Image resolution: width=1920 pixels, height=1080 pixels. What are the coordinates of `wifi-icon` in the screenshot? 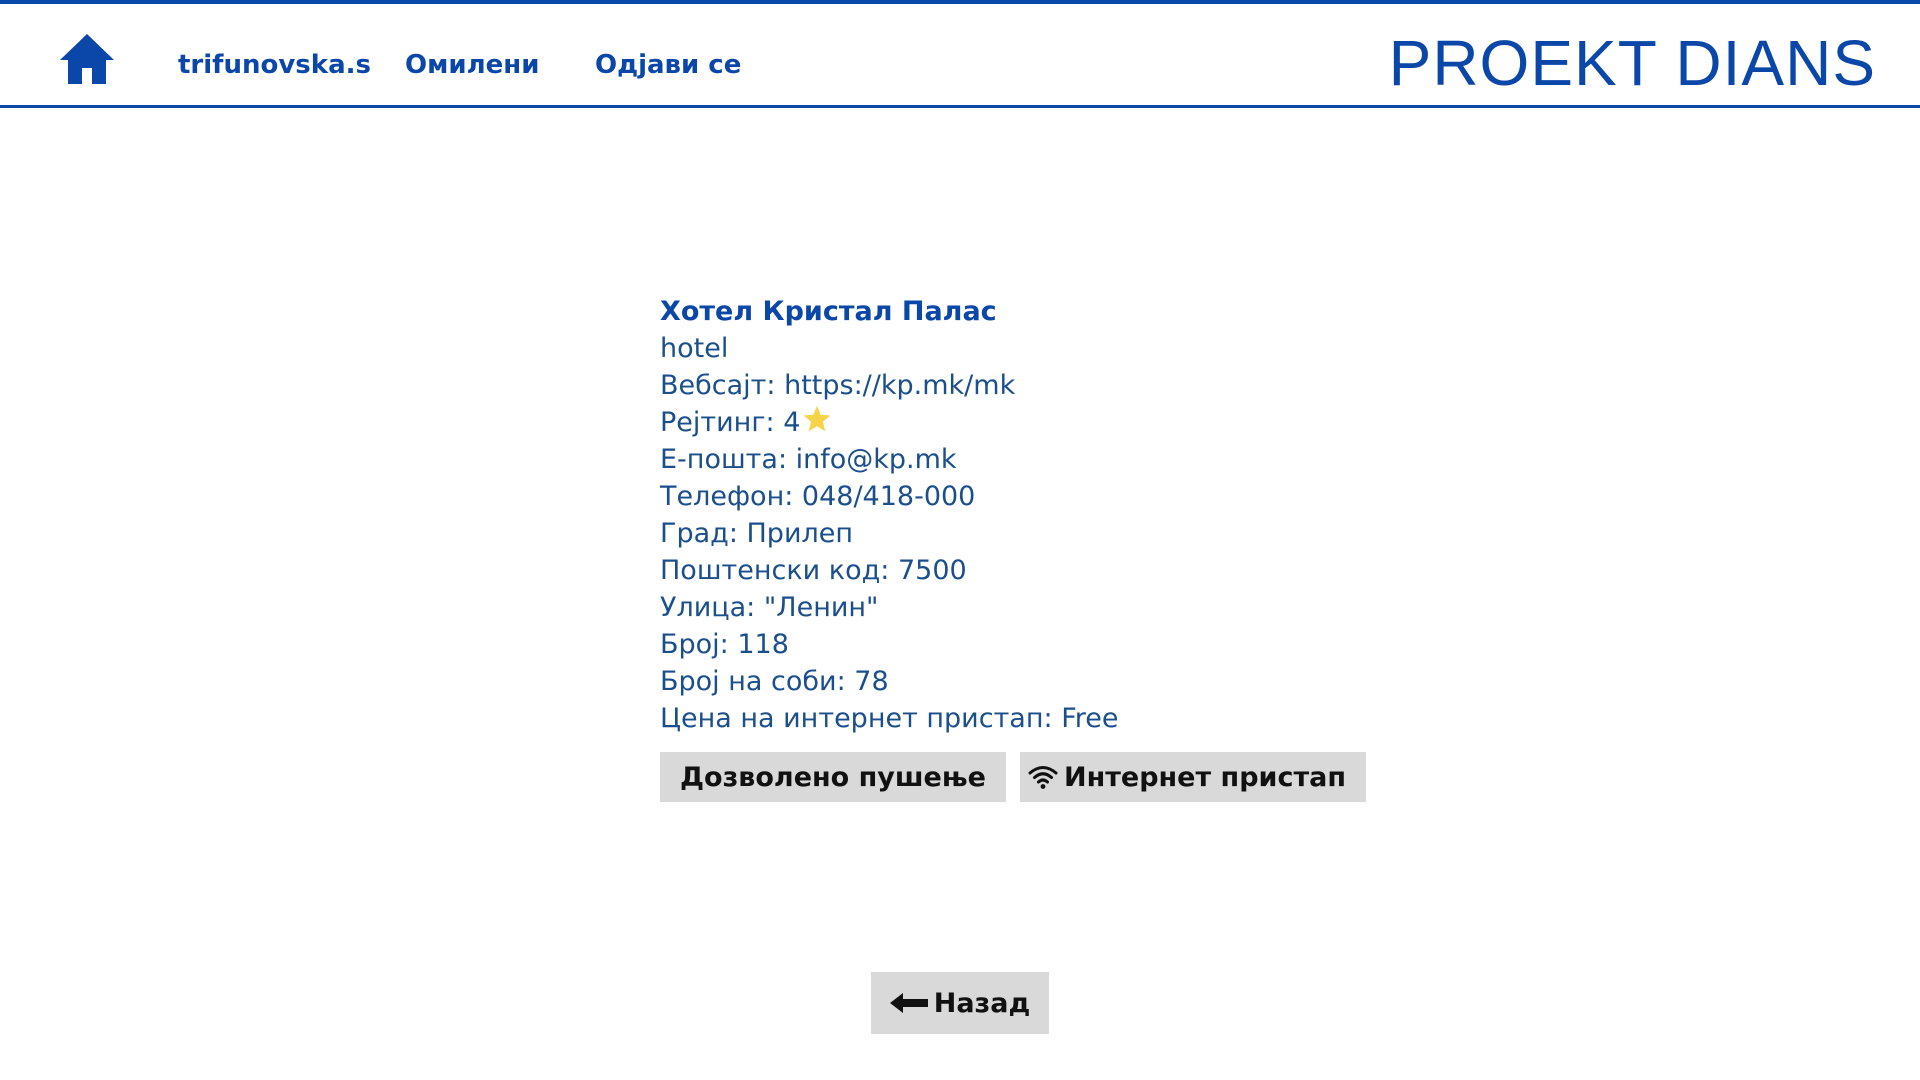 It's located at (1043, 777).